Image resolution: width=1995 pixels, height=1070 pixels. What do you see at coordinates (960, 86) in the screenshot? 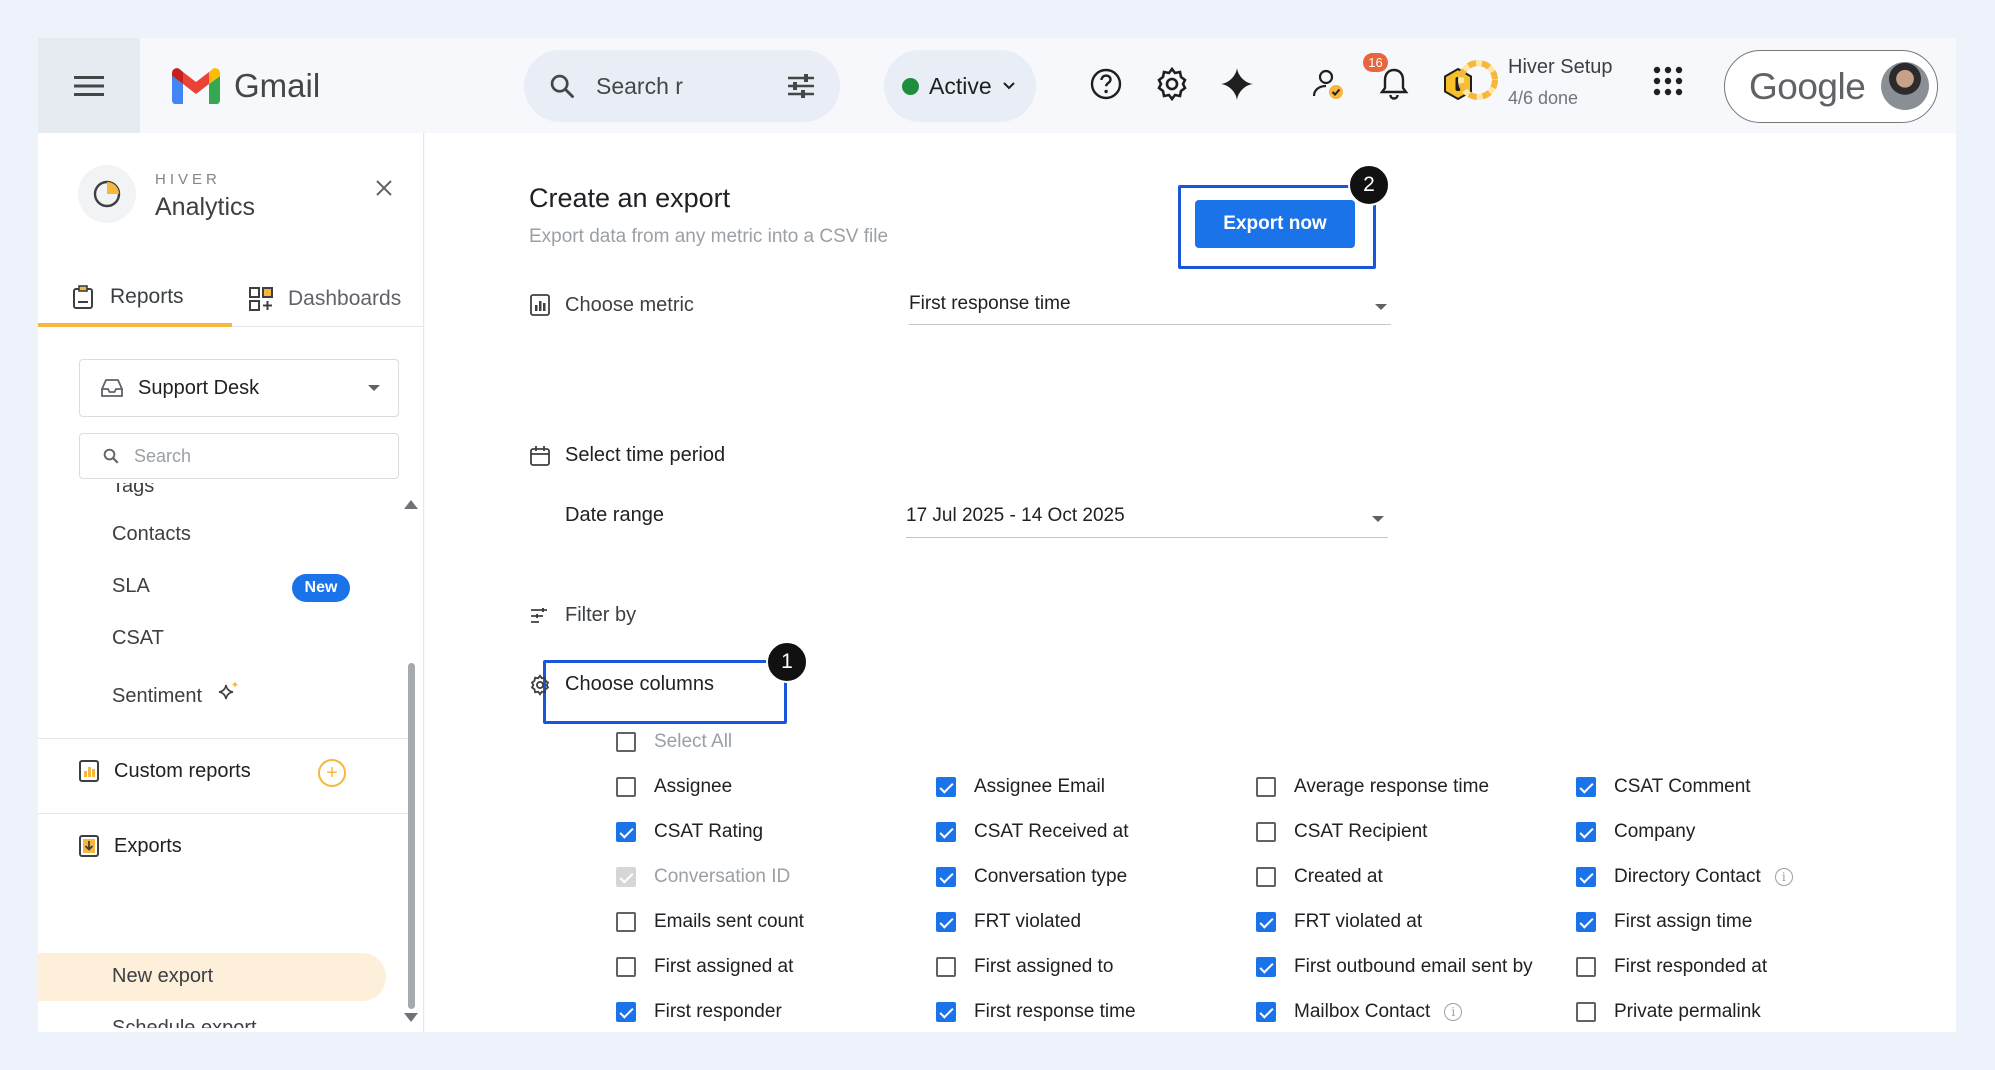
I see `status-dropdown: Active` at bounding box center [960, 86].